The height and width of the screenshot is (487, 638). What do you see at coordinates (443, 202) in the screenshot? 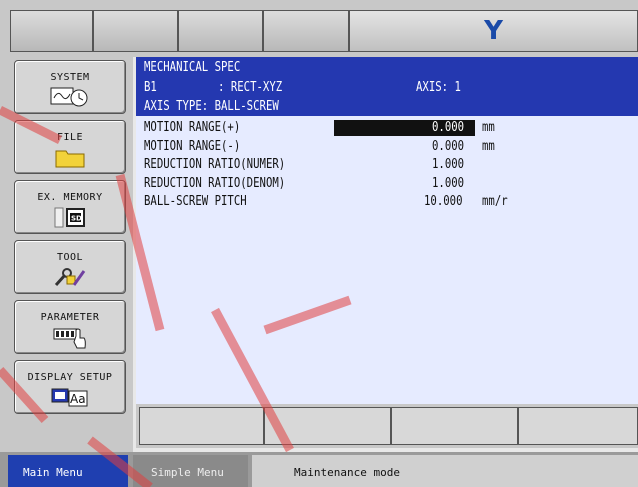
I see `param-value: 10.000` at bounding box center [443, 202].